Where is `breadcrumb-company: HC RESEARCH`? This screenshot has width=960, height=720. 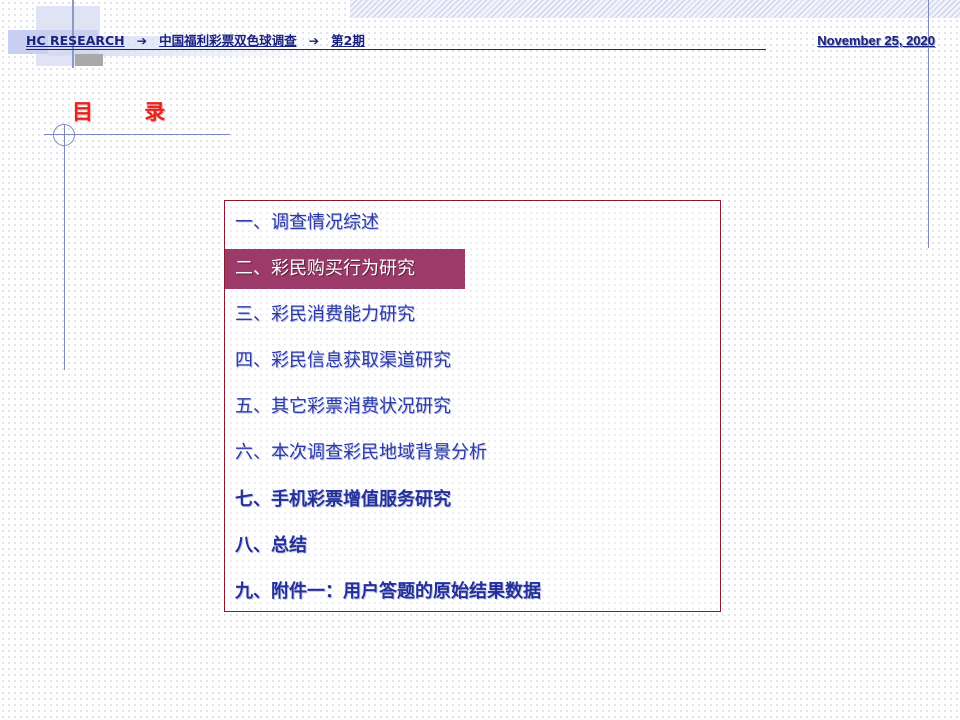
breadcrumb-company: HC RESEARCH is located at coordinates (75, 40).